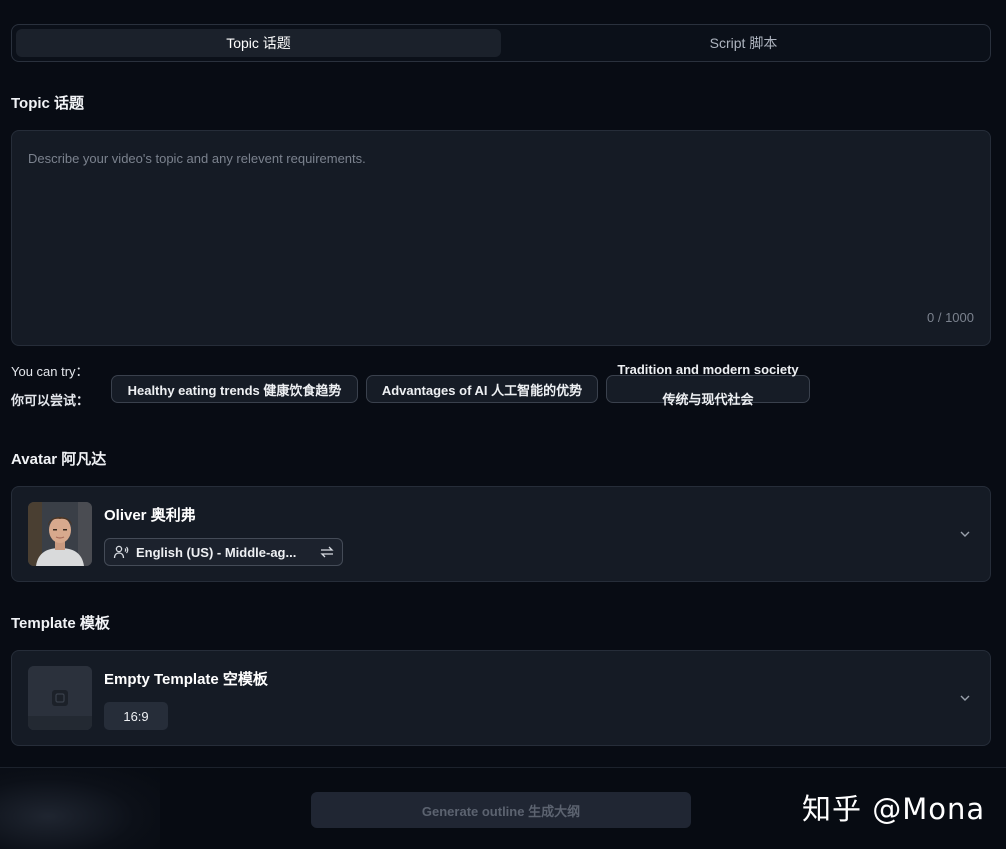 This screenshot has width=1006, height=849. What do you see at coordinates (708, 399) in the screenshot?
I see `suggestion-chip-tradition-line2: 传统与现代社会` at bounding box center [708, 399].